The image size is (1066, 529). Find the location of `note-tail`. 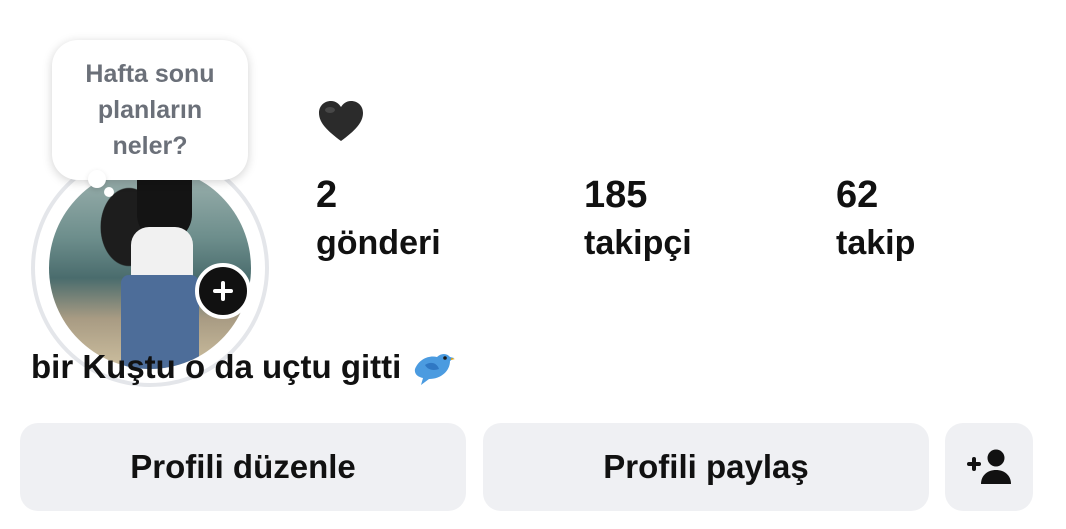

note-tail is located at coordinates (97, 179).